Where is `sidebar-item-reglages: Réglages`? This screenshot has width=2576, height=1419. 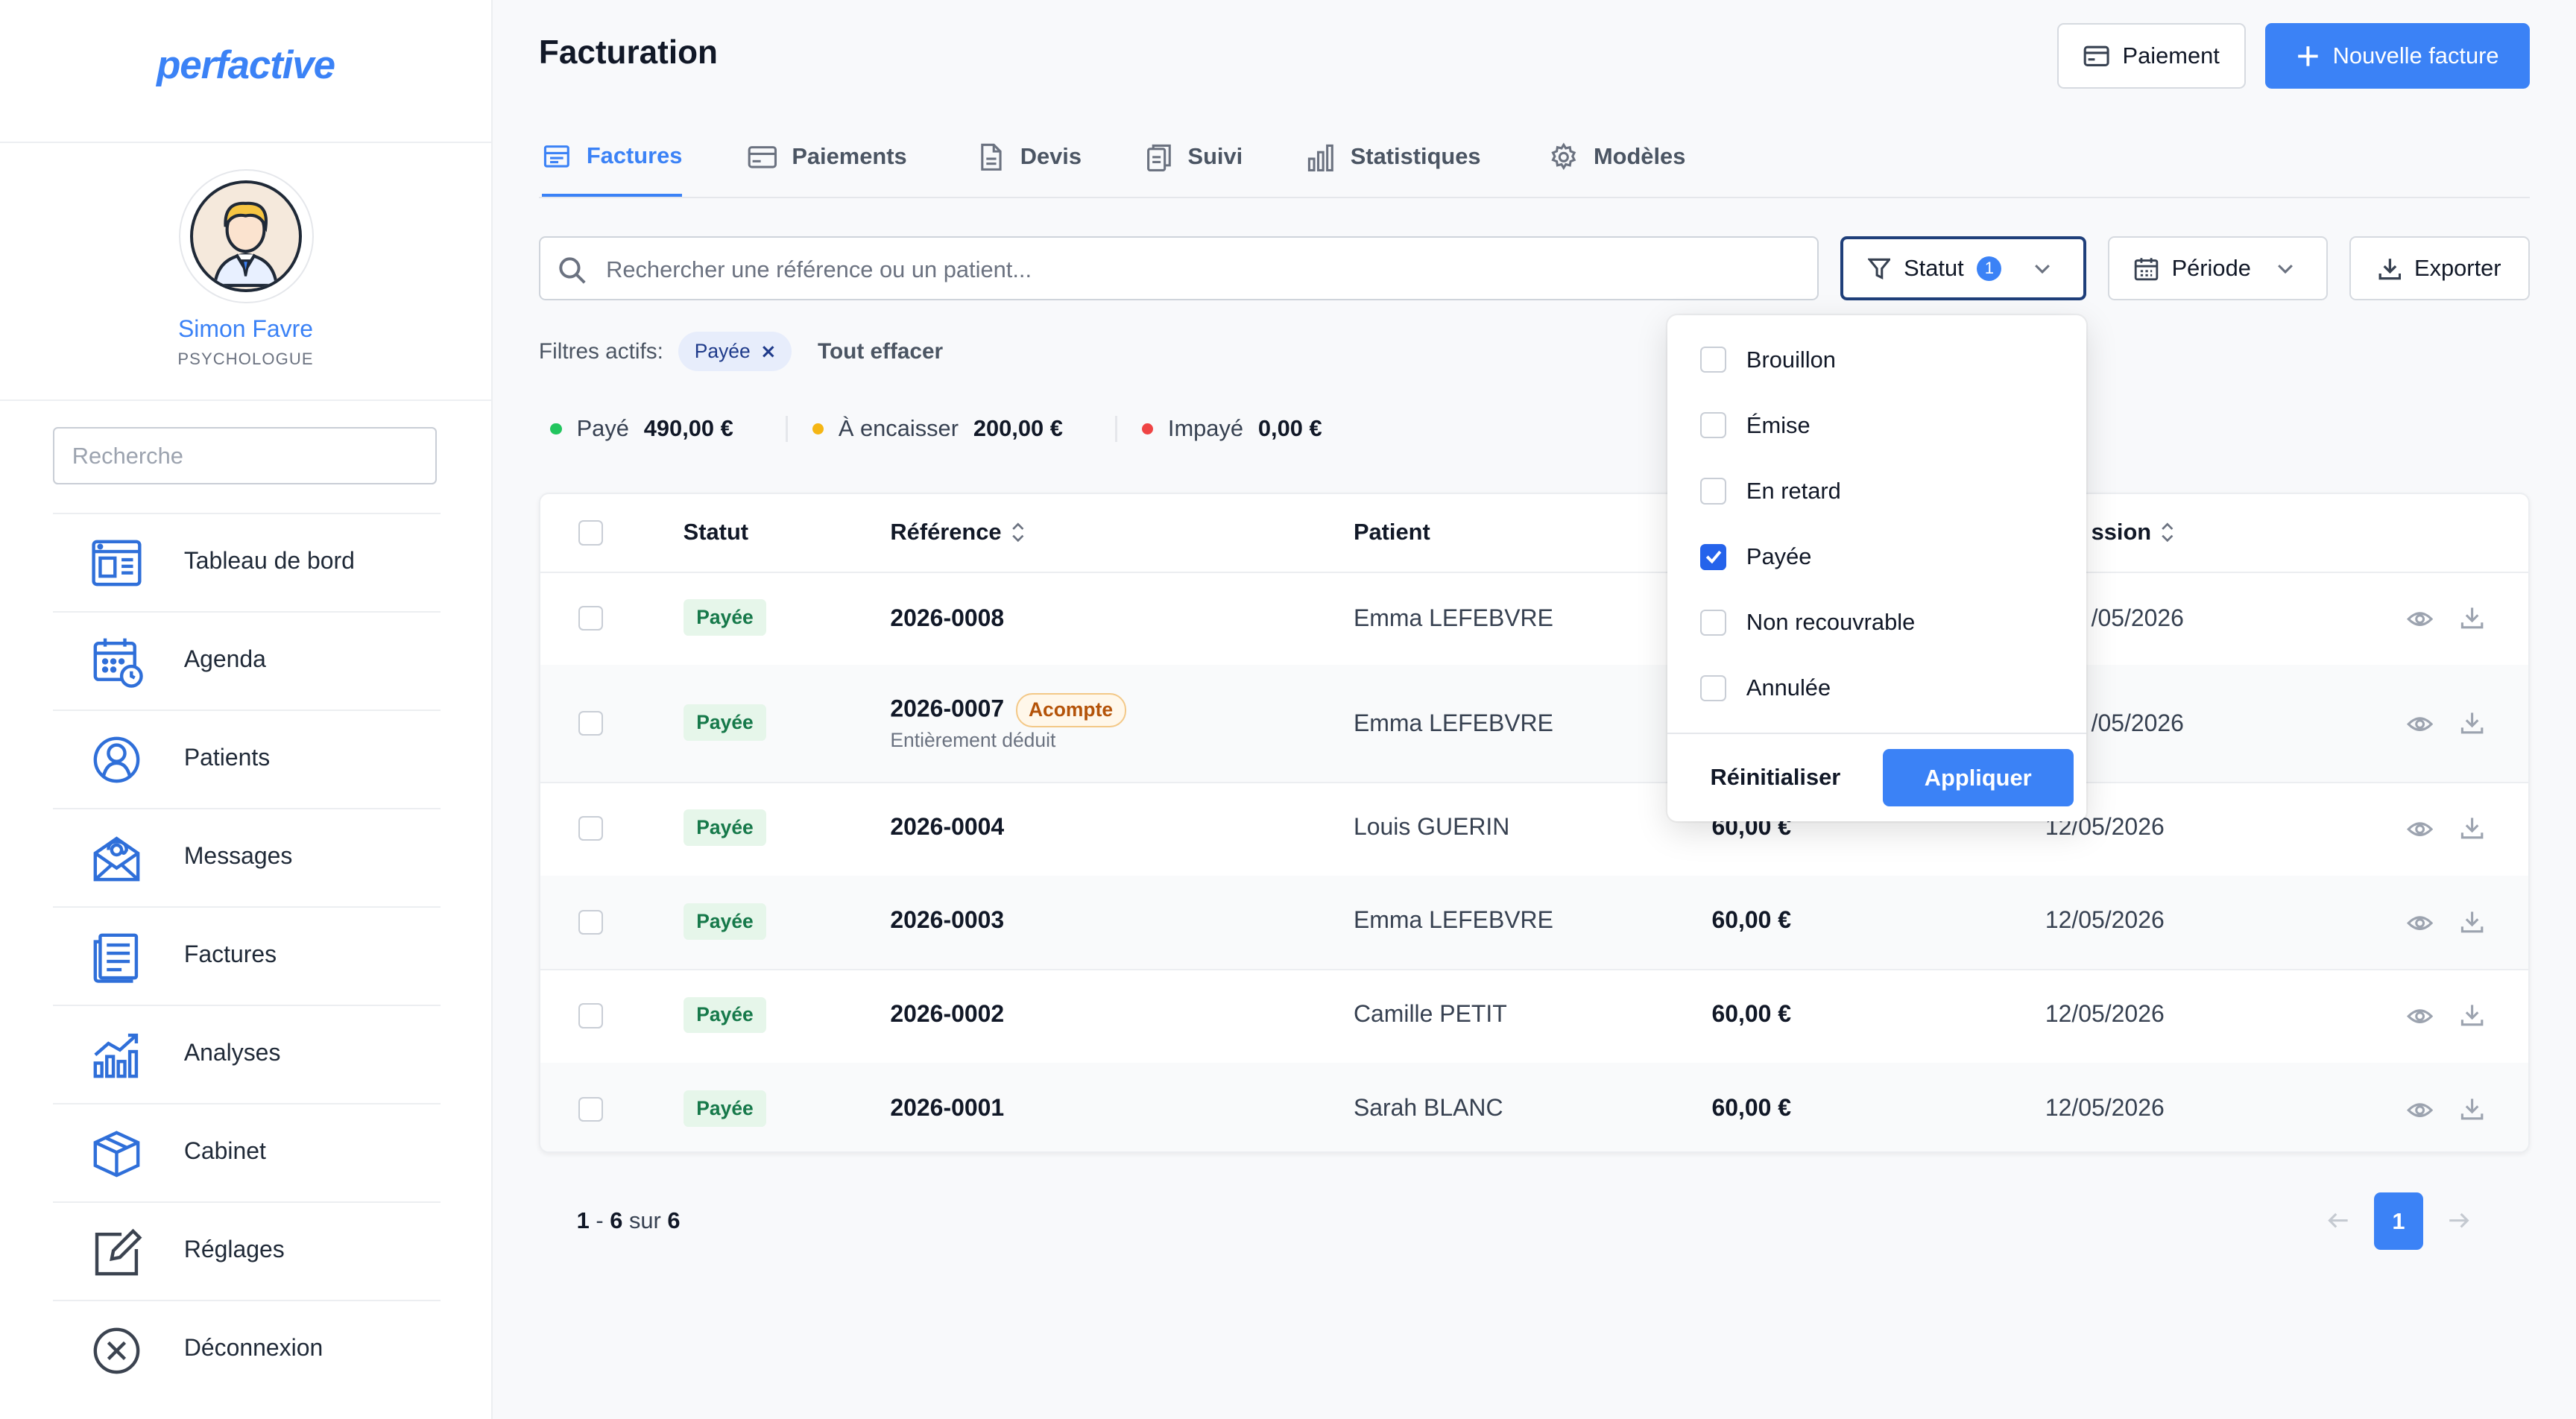 sidebar-item-reglages: Réglages is located at coordinates (247, 1250).